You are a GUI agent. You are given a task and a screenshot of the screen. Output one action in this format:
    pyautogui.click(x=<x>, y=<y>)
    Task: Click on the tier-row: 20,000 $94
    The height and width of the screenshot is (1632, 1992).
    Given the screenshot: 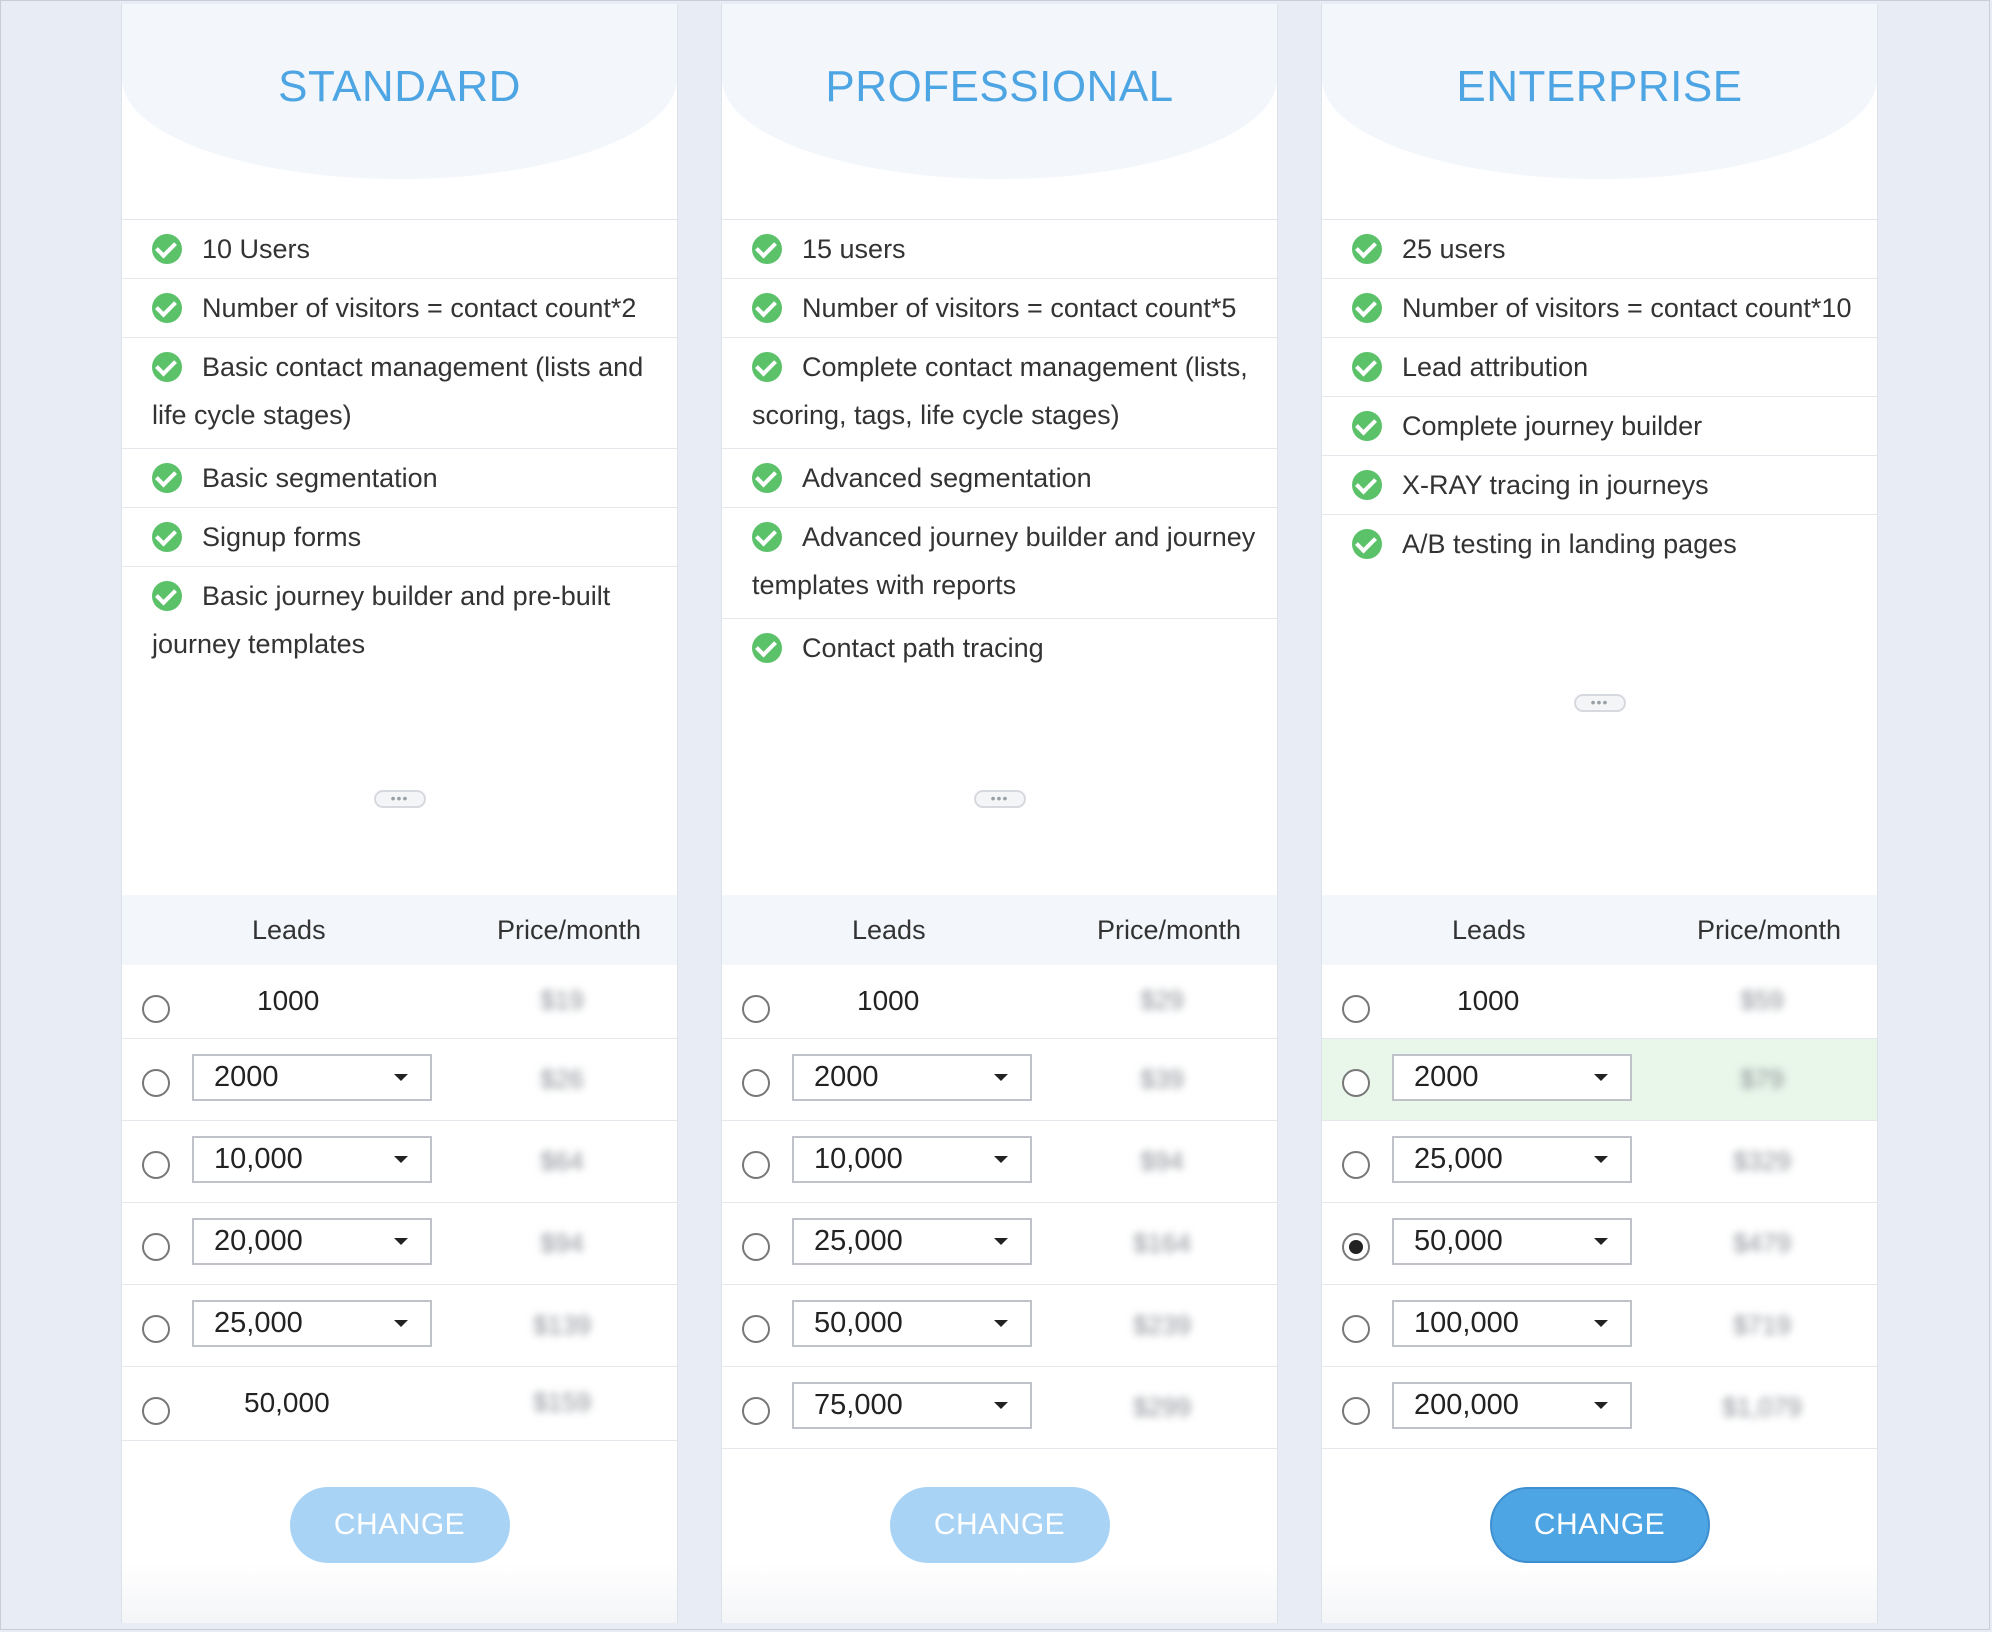 What is the action you would take?
    pyautogui.click(x=399, y=1244)
    